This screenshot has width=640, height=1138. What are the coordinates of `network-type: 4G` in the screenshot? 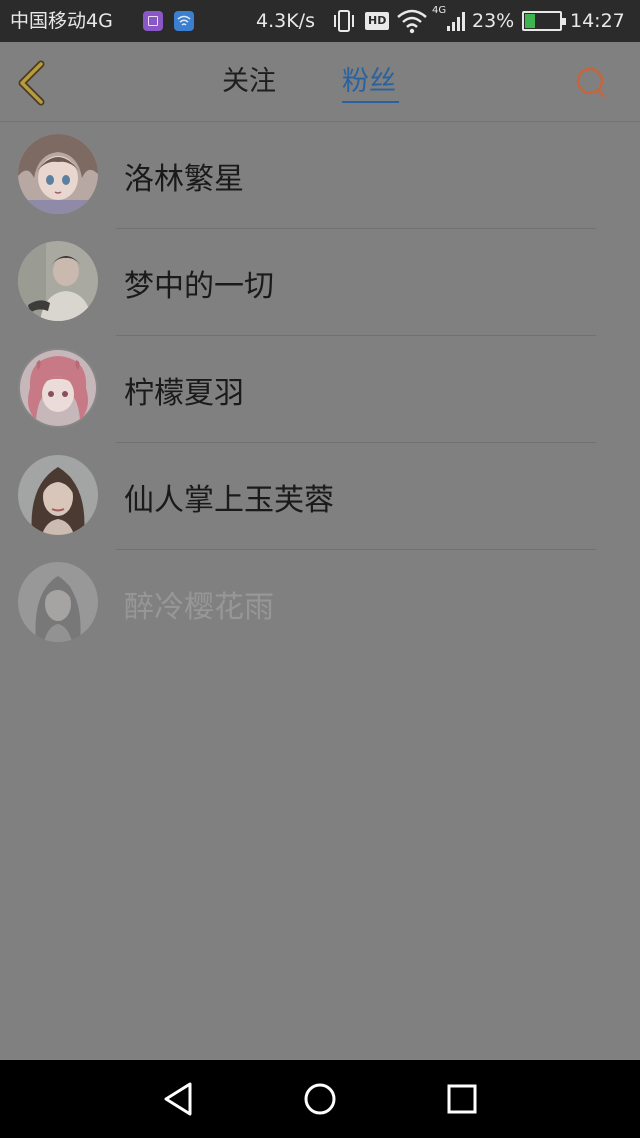 It's located at (439, 10).